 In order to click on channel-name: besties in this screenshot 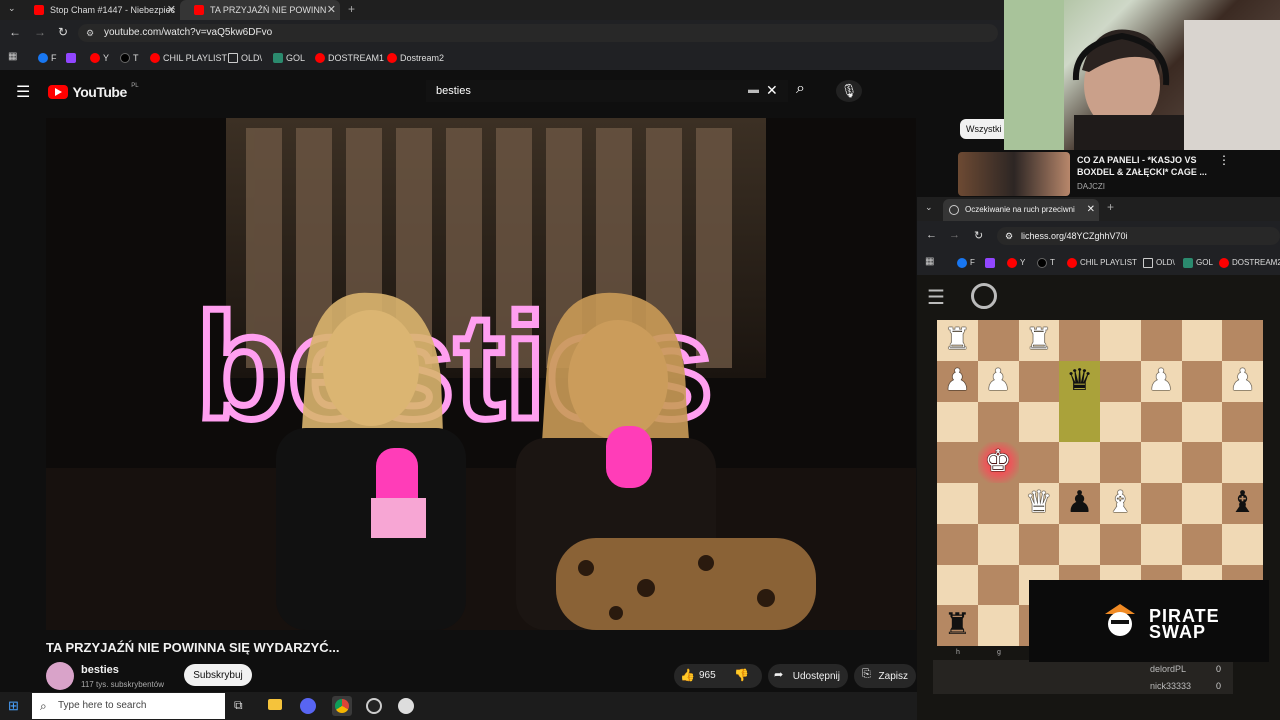, I will do `click(100, 670)`.